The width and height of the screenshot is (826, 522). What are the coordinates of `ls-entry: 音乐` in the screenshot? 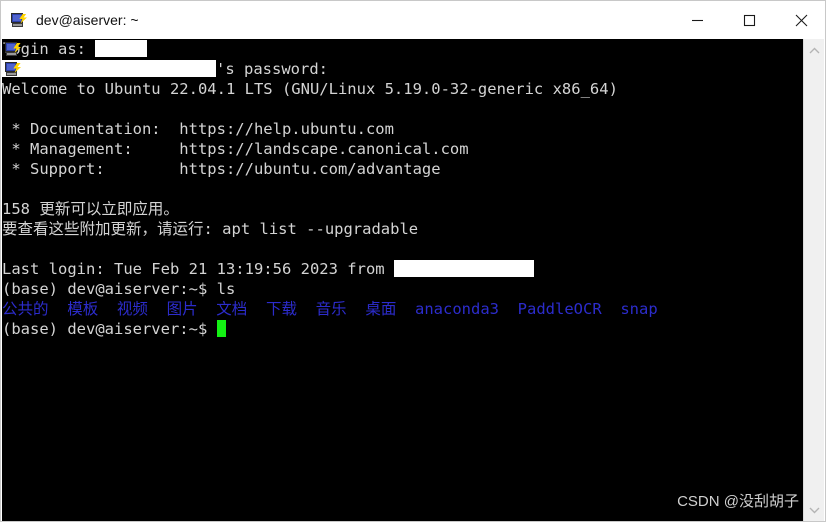 It's located at (331, 309).